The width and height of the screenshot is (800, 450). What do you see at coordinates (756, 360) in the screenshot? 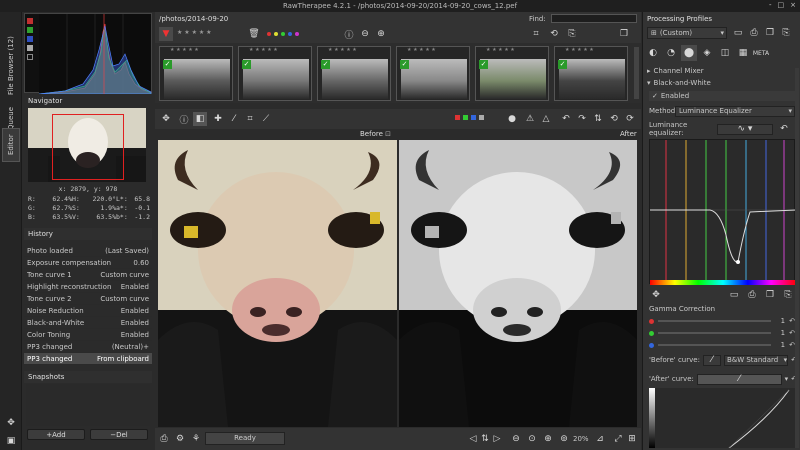
I see `before-curve-select: B&W Standard ▾` at bounding box center [756, 360].